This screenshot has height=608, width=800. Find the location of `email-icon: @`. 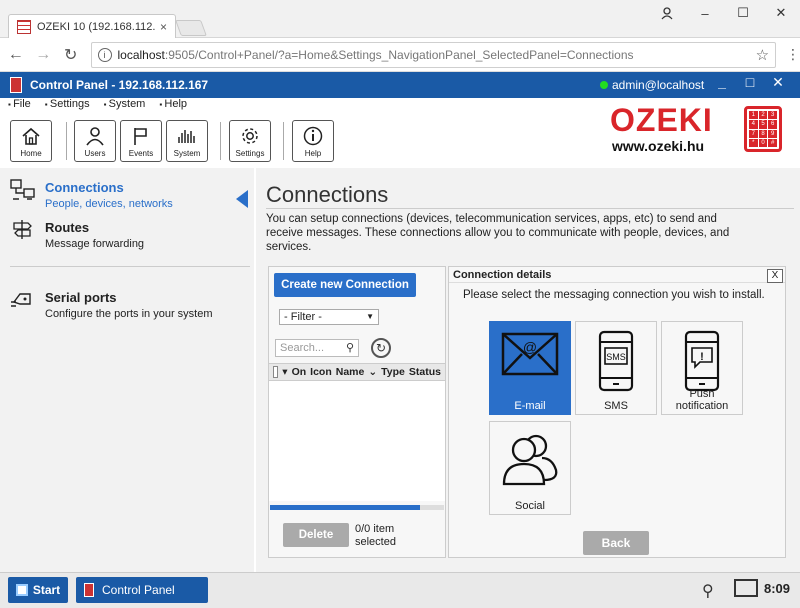

email-icon: @ is located at coordinates (530, 354).